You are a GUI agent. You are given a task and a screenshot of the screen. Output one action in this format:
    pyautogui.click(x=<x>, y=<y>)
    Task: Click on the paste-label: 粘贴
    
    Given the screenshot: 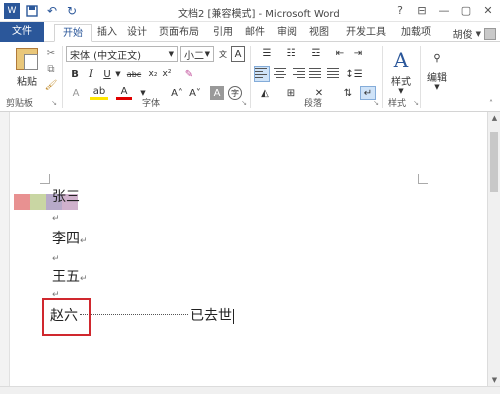 What is the action you would take?
    pyautogui.click(x=27, y=81)
    